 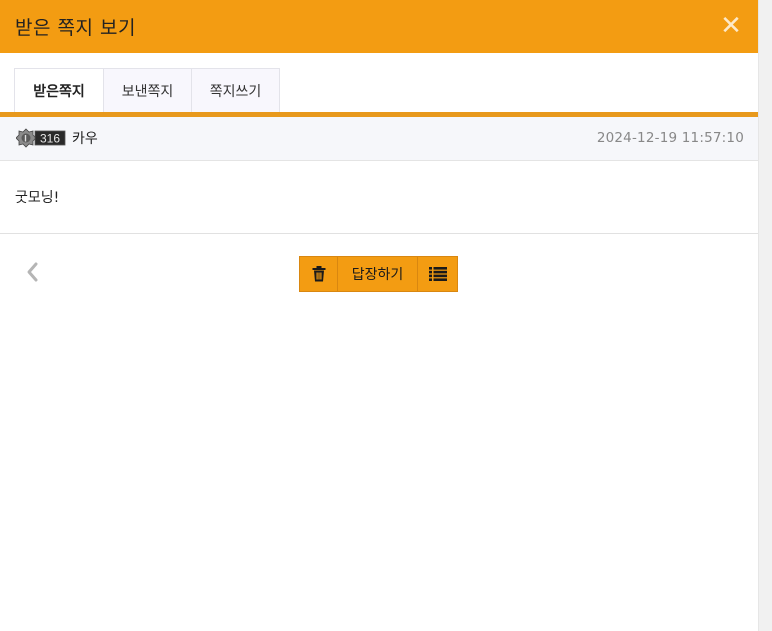 I want to click on tab-compose-label: 쪽지쓰기, so click(x=235, y=91).